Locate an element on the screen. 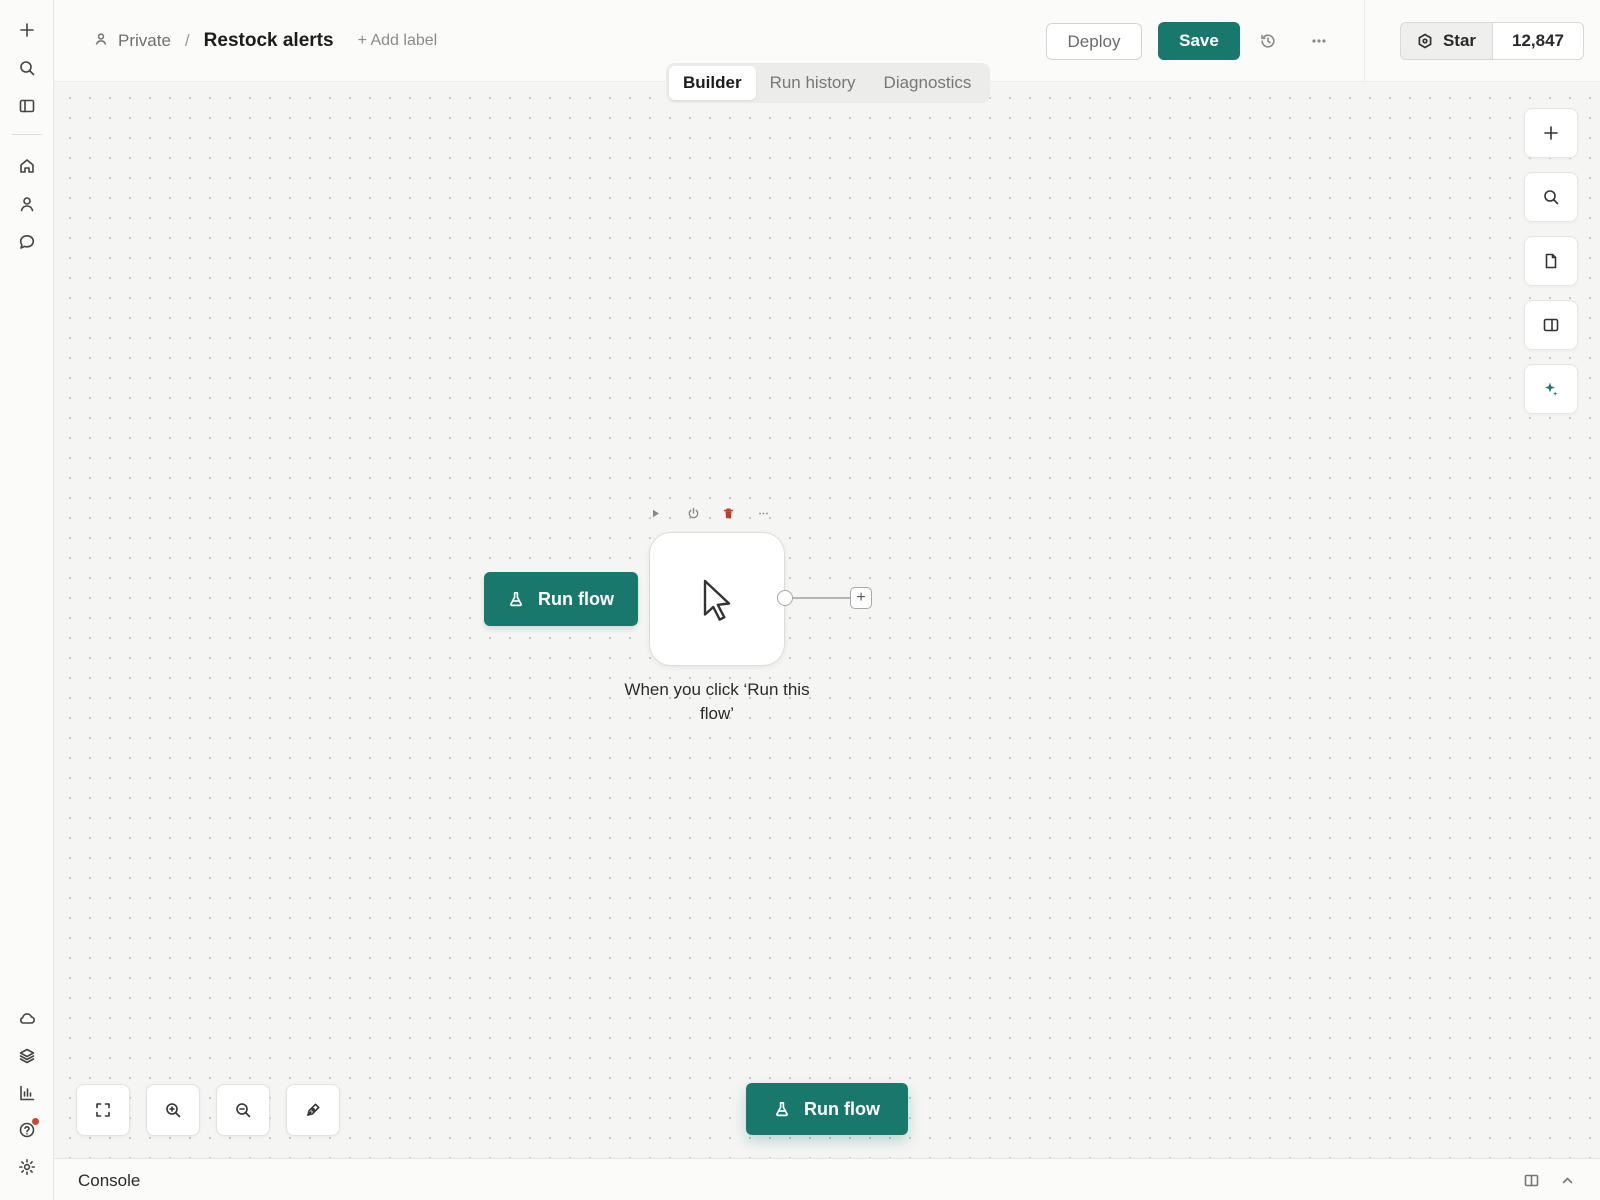 The width and height of the screenshot is (1600, 1200). breadcrumb-scope: Private is located at coordinates (144, 41).